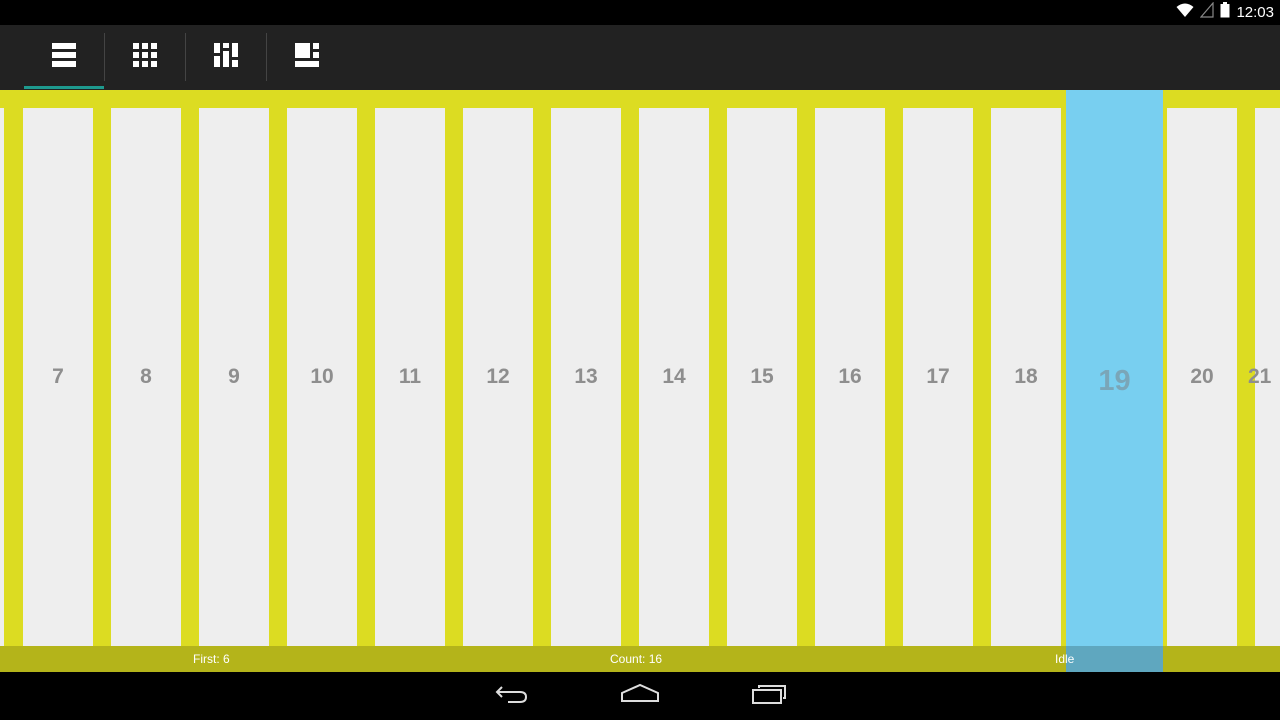  Describe the element at coordinates (322, 376) in the screenshot. I see `item-label: 10` at that location.